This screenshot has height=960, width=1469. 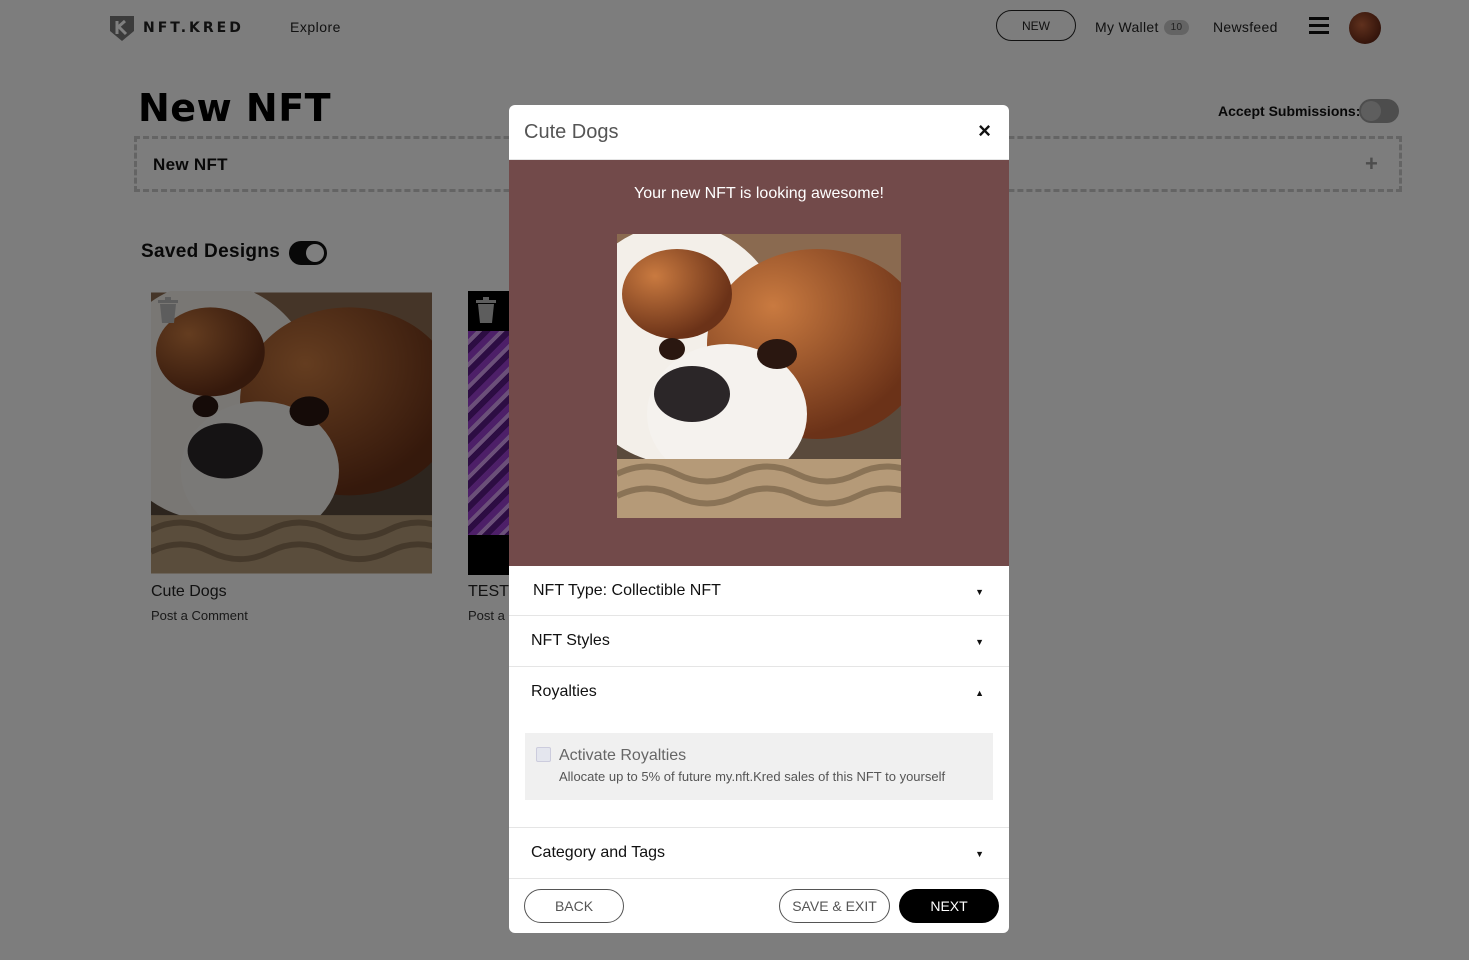 What do you see at coordinates (570, 640) in the screenshot?
I see `nft-styles-label: NFT Styles` at bounding box center [570, 640].